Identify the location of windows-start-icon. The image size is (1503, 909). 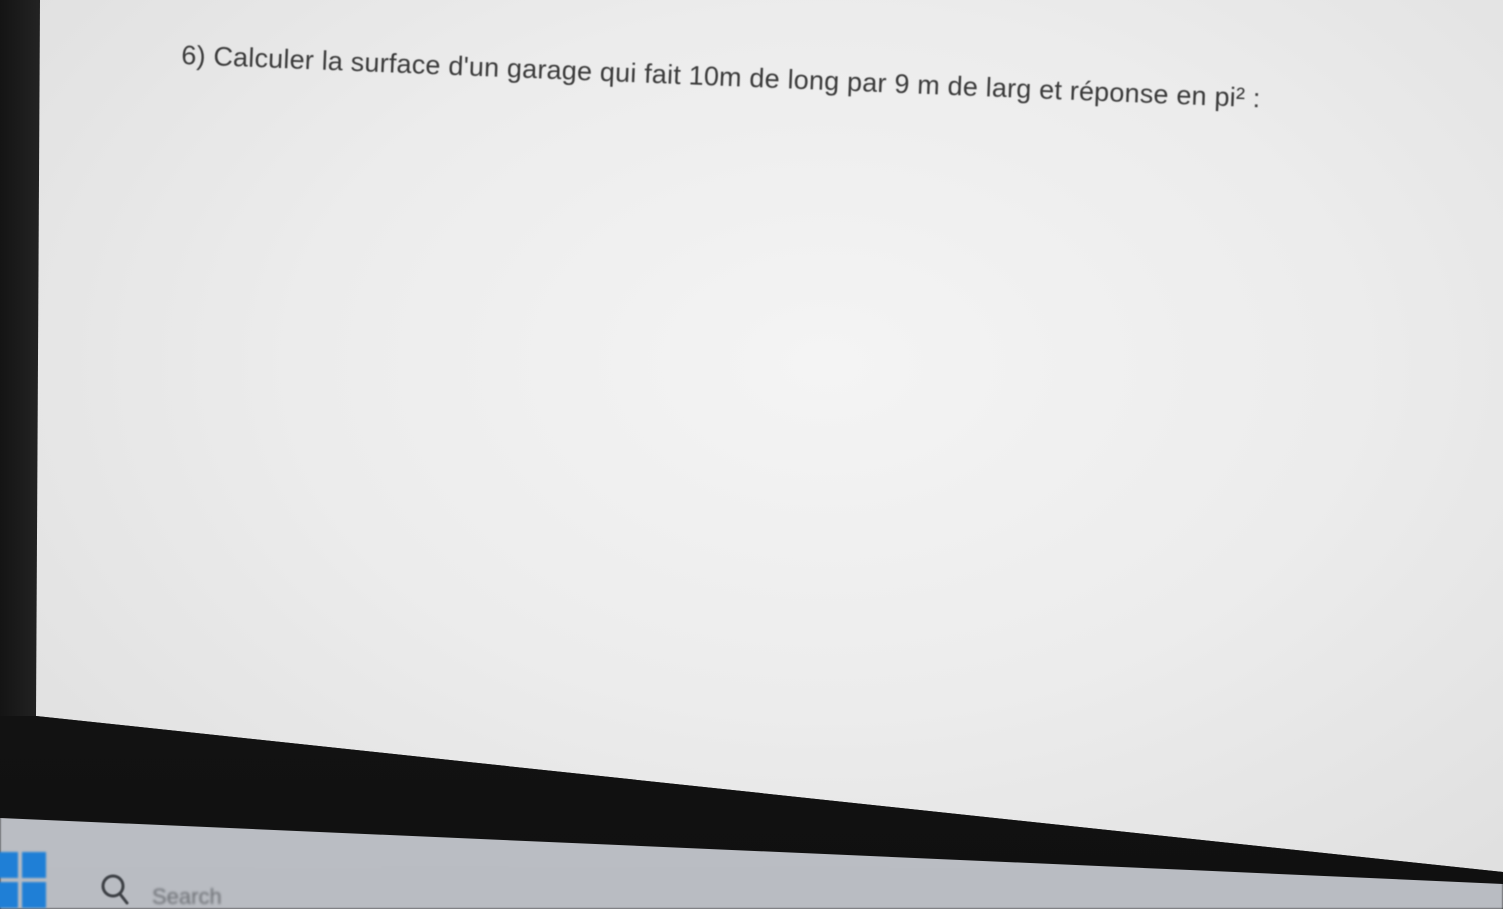
(23, 880).